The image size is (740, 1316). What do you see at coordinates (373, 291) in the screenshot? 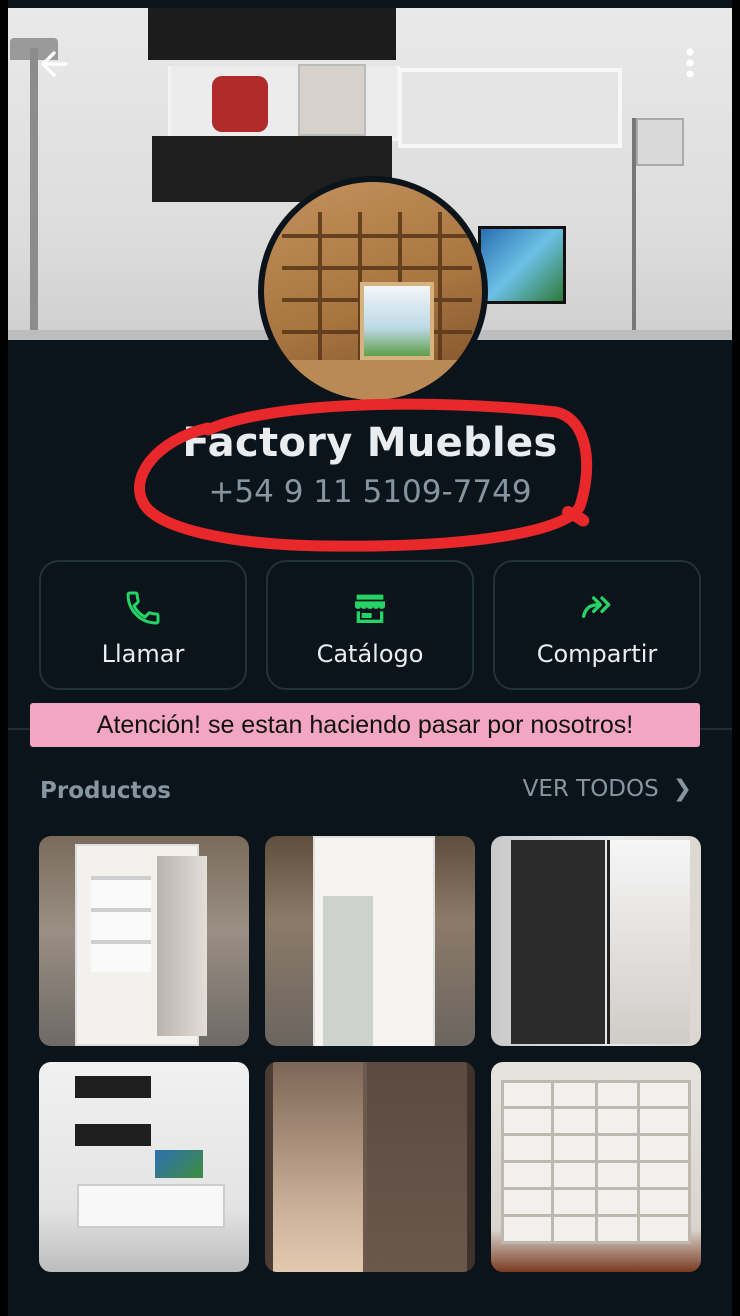
I see `profile-avatar` at bounding box center [373, 291].